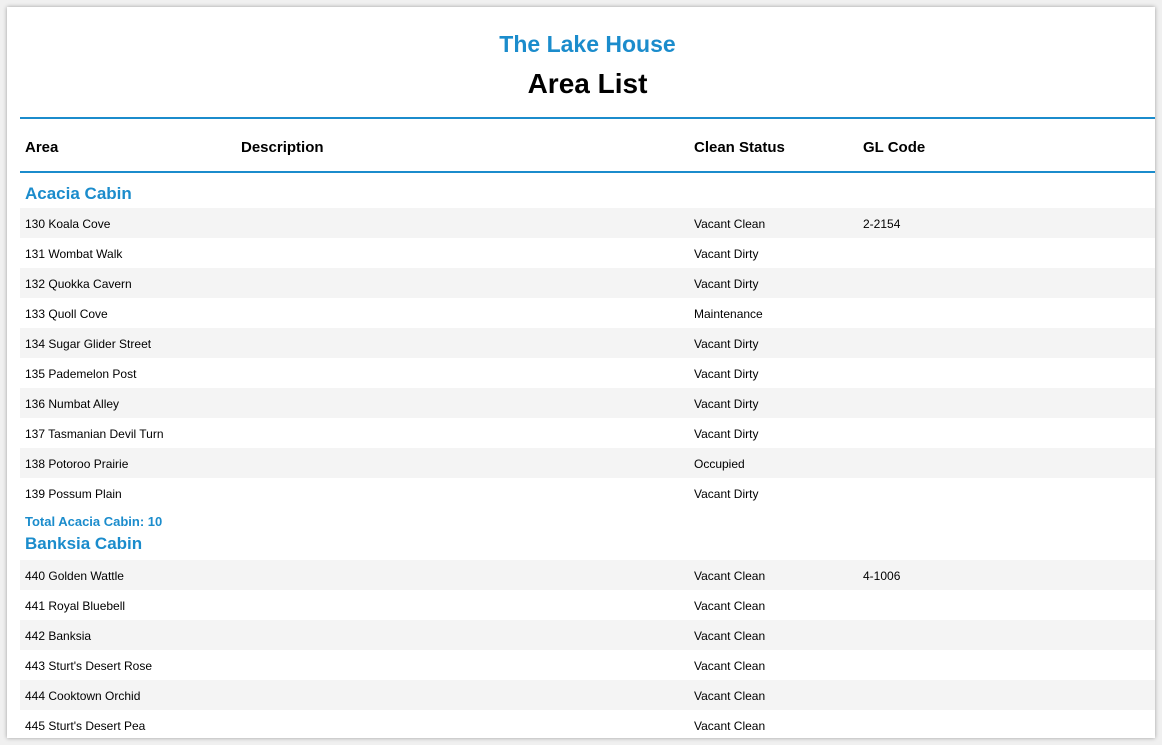  Describe the element at coordinates (74, 254) in the screenshot. I see `cell-area: 131 Wombat Walk` at that location.